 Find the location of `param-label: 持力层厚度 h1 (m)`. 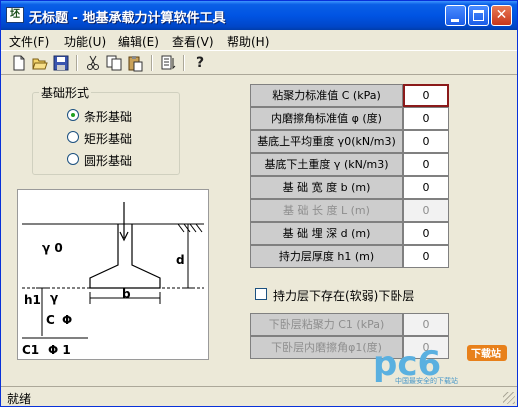

param-label: 持力层厚度 h1 (m) is located at coordinates (326, 256).